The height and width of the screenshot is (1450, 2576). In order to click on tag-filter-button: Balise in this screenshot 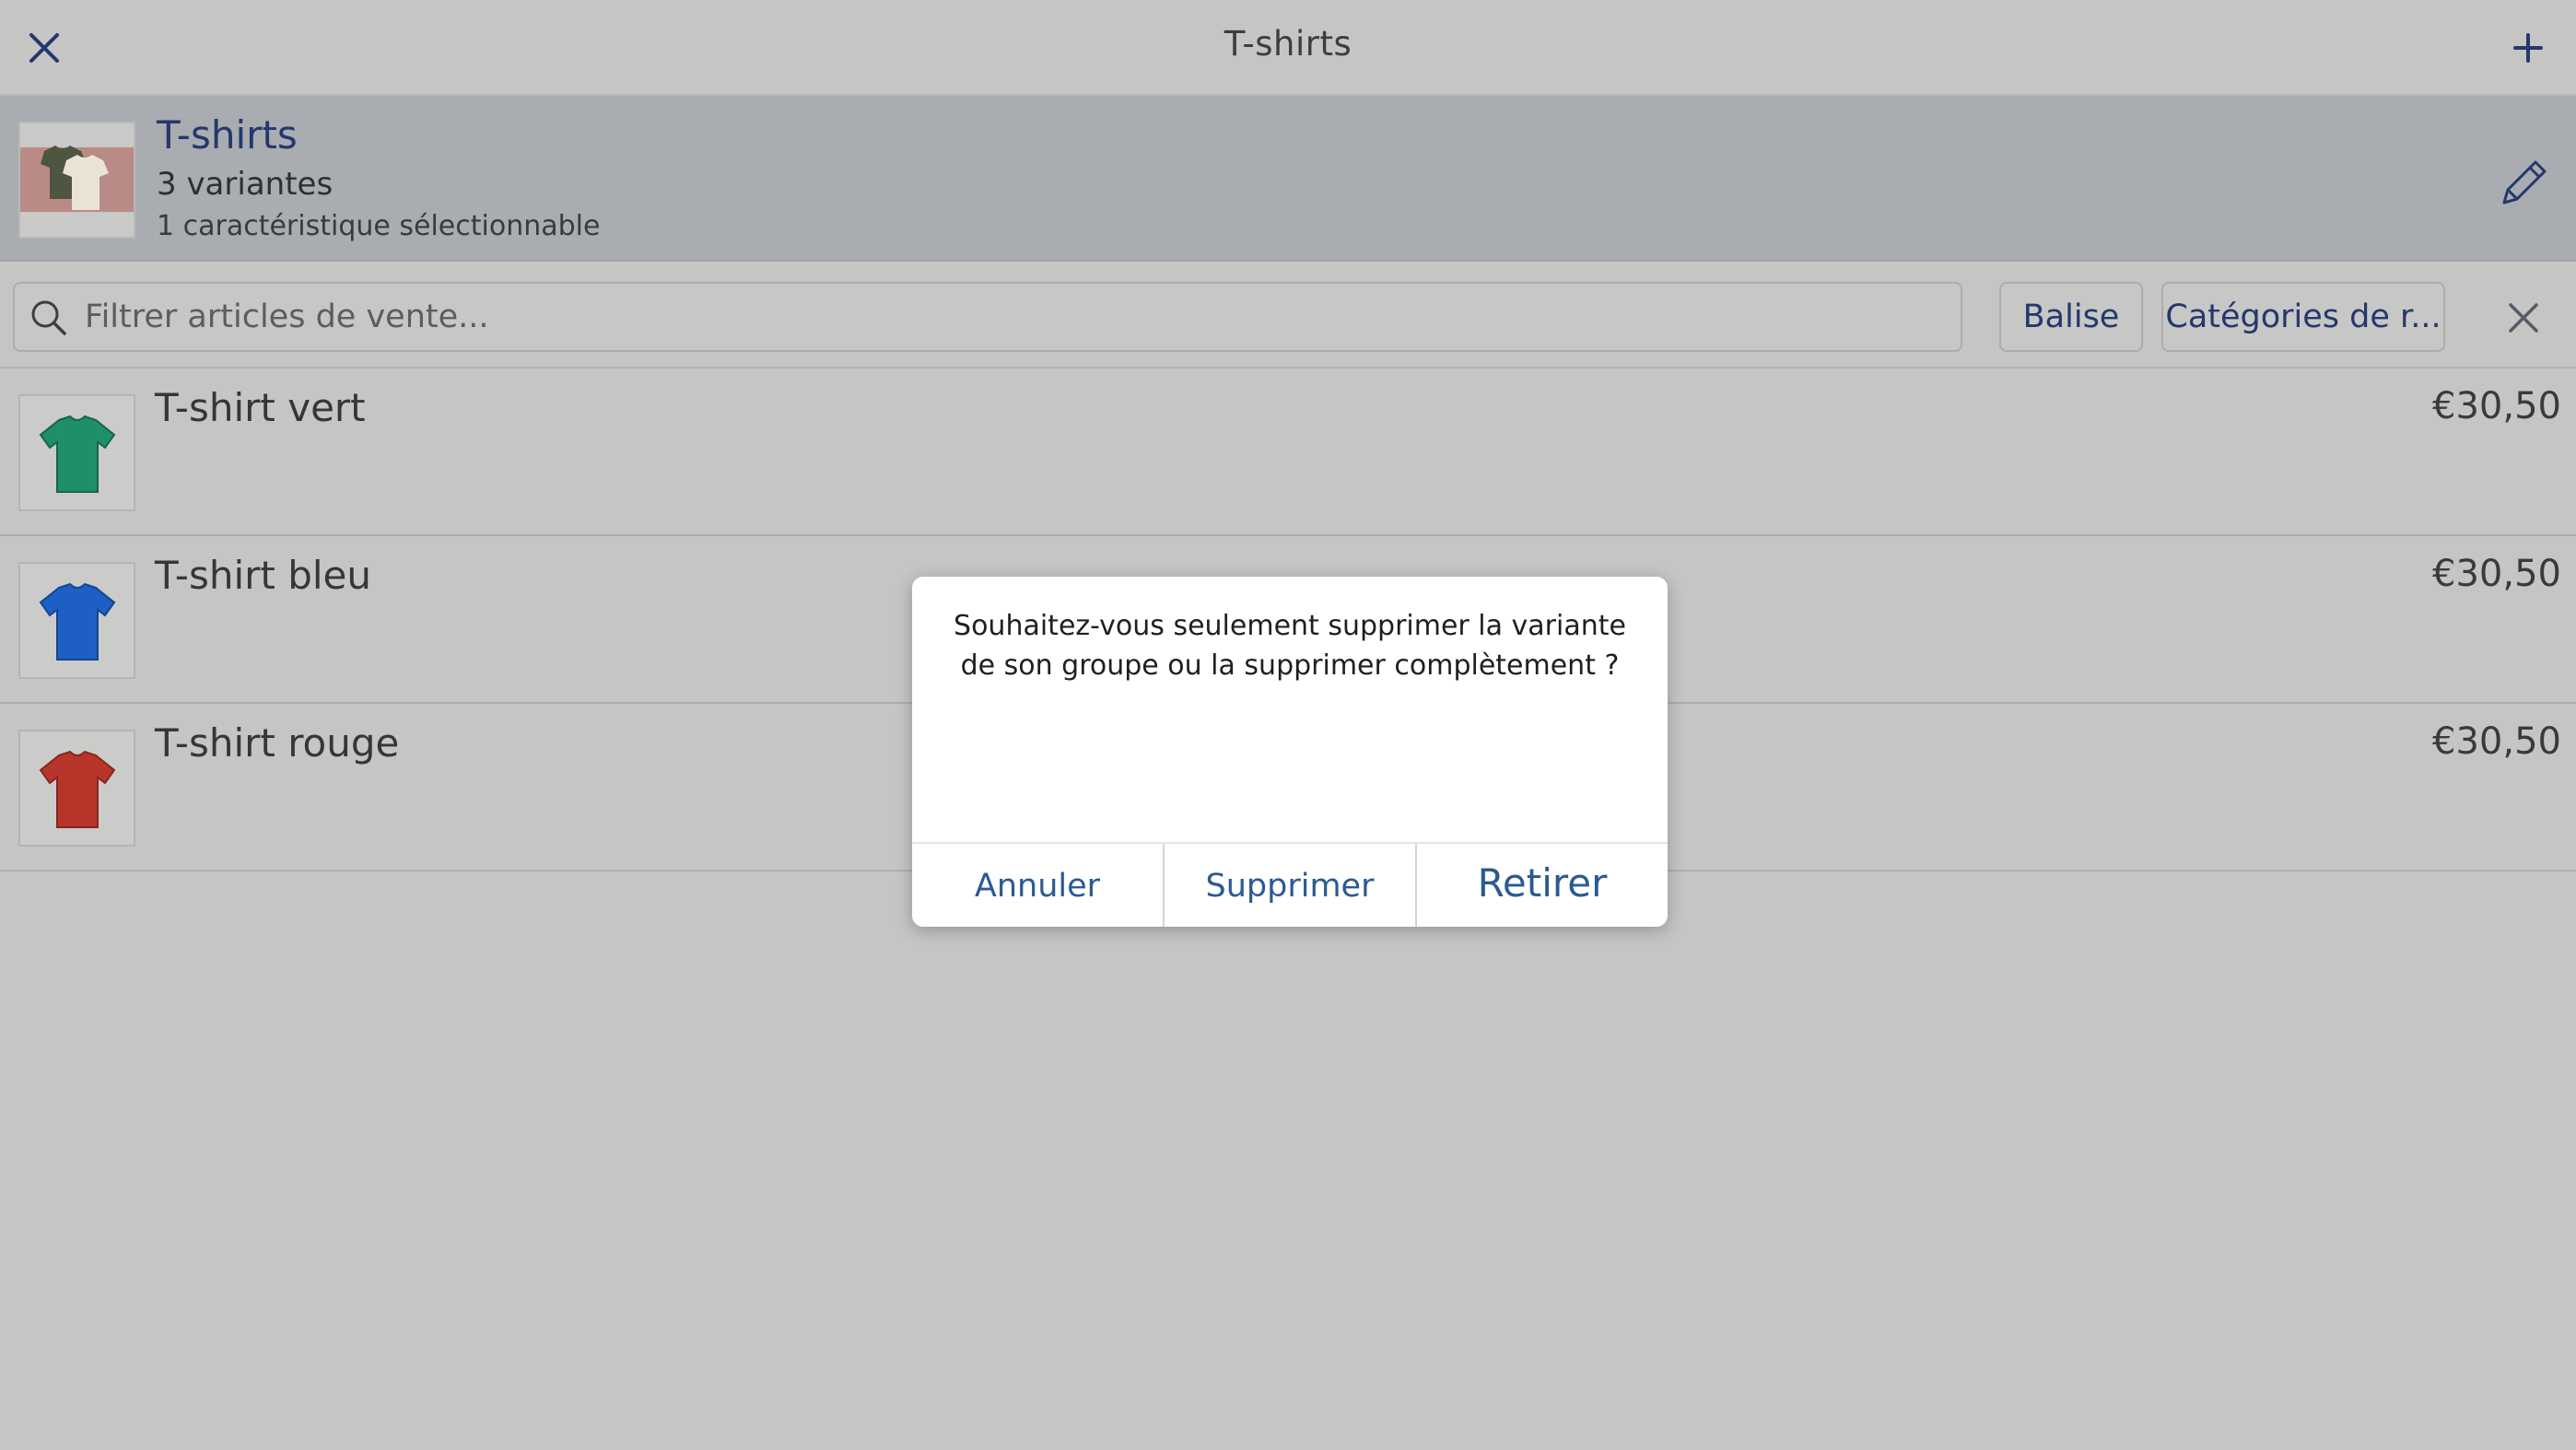, I will do `click(2071, 317)`.